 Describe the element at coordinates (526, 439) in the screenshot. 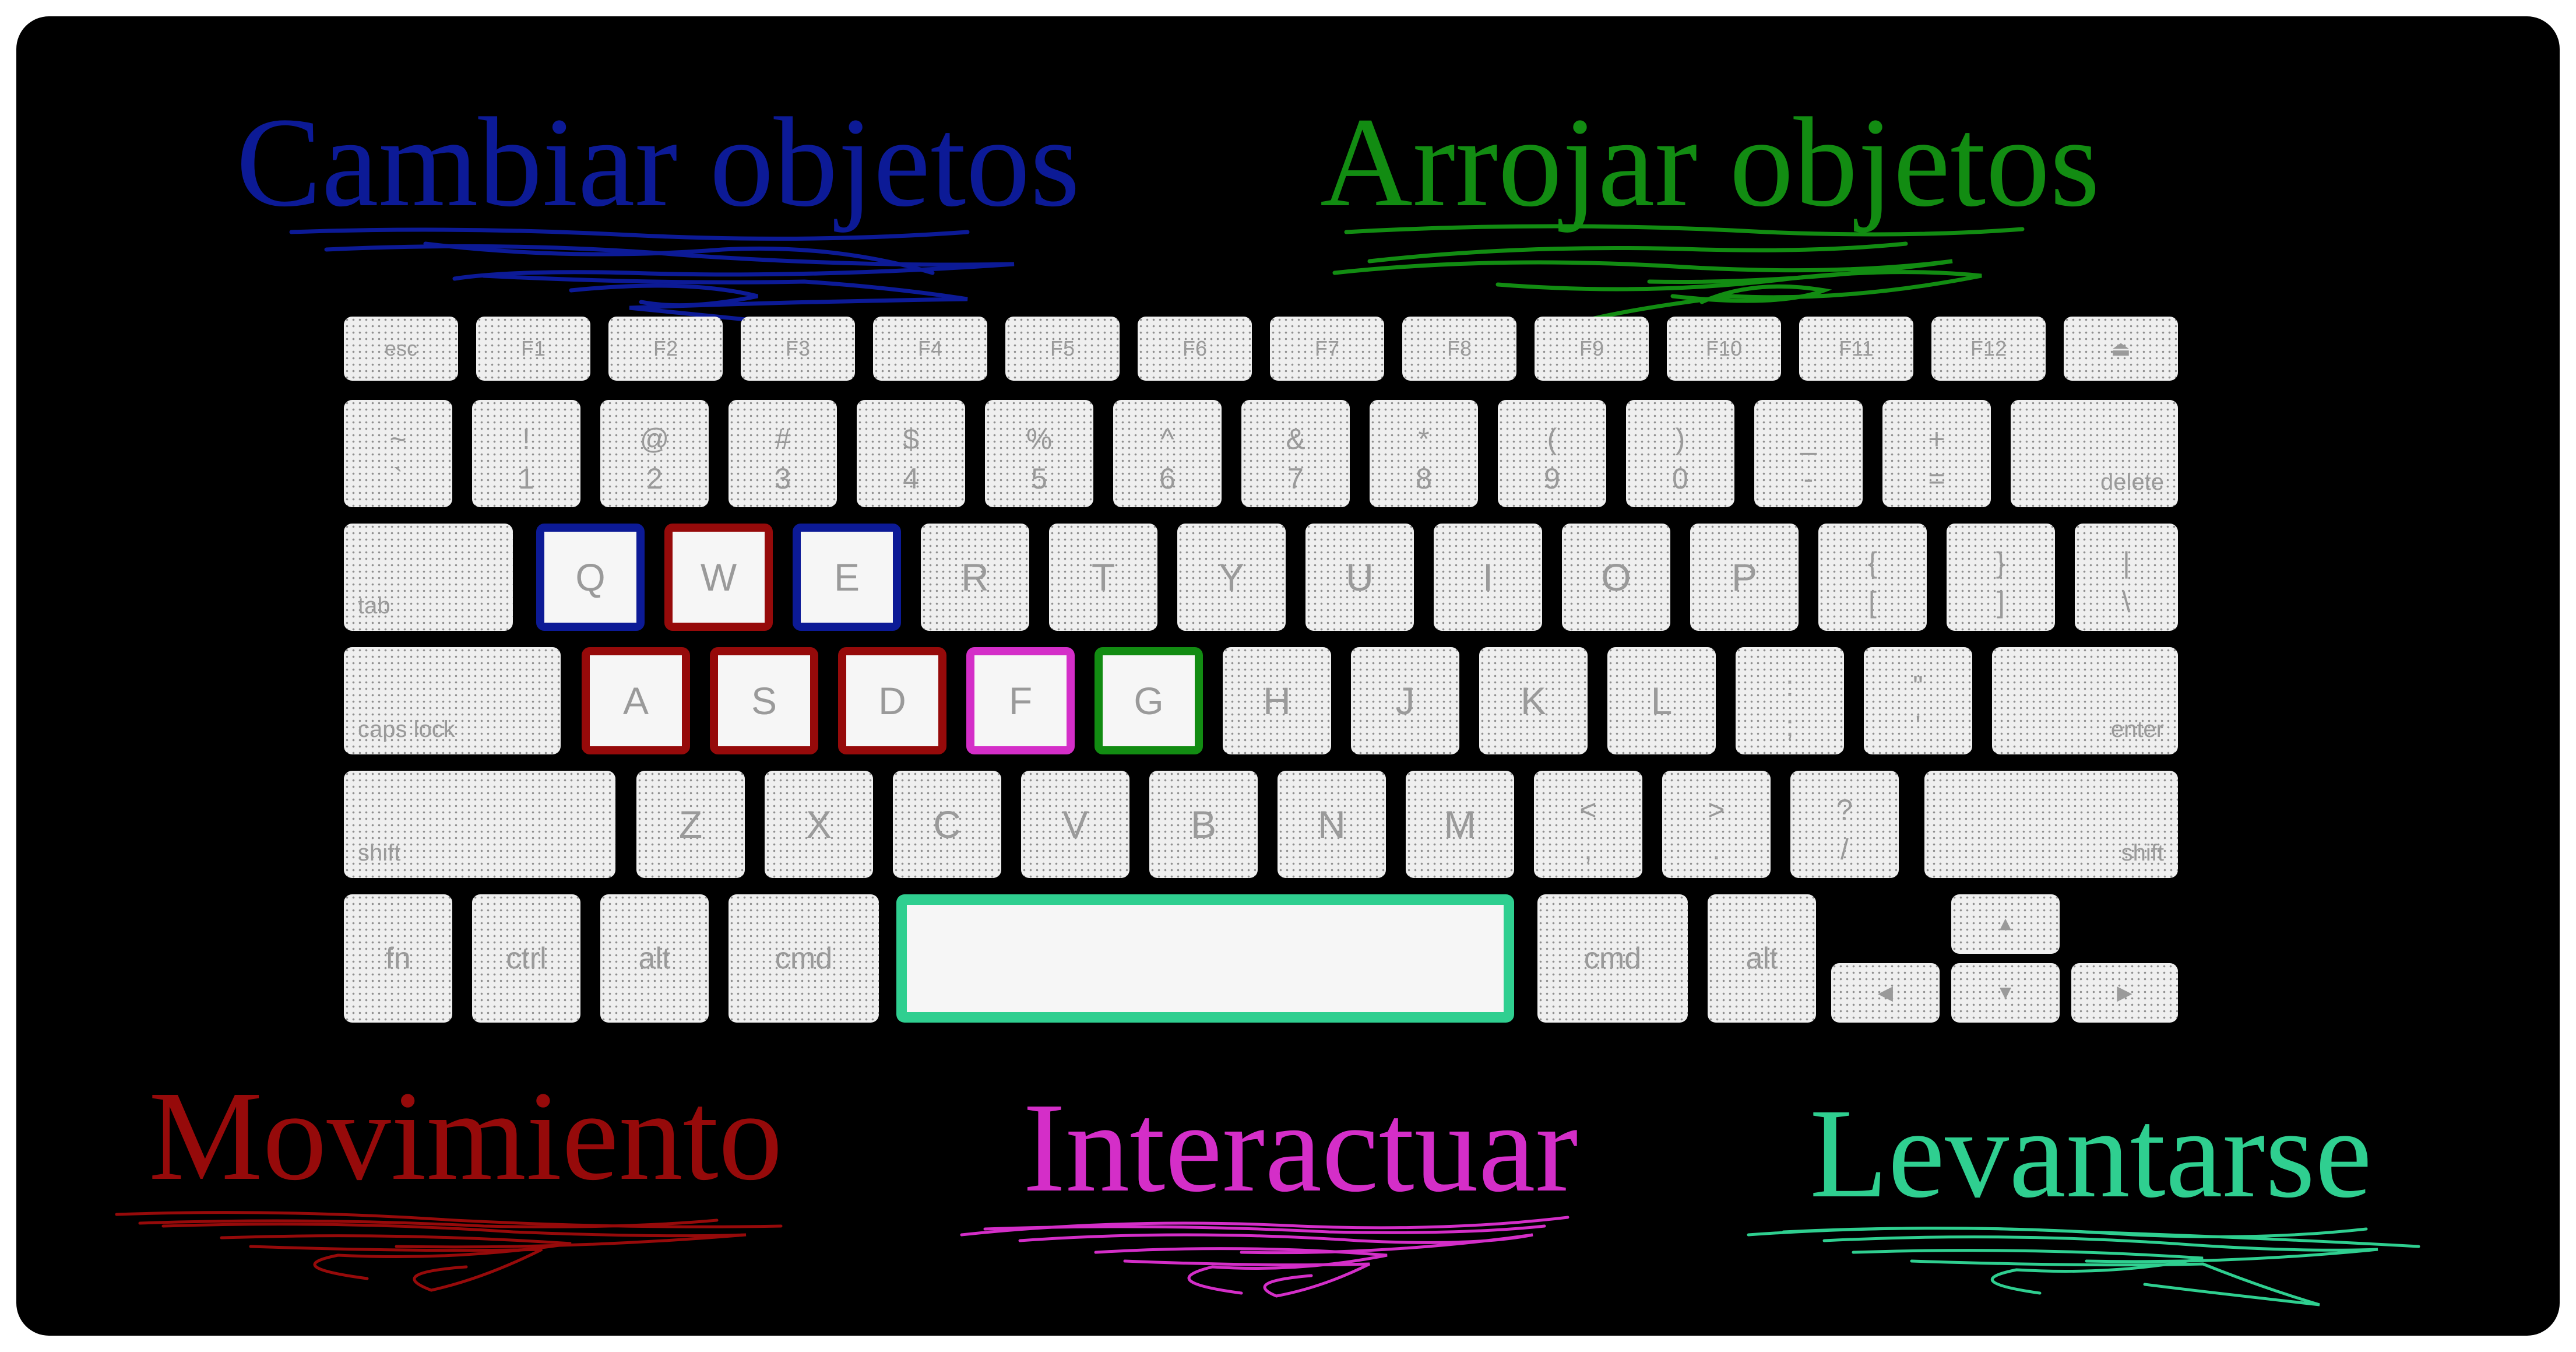

I see `key-shift-label: !` at that location.